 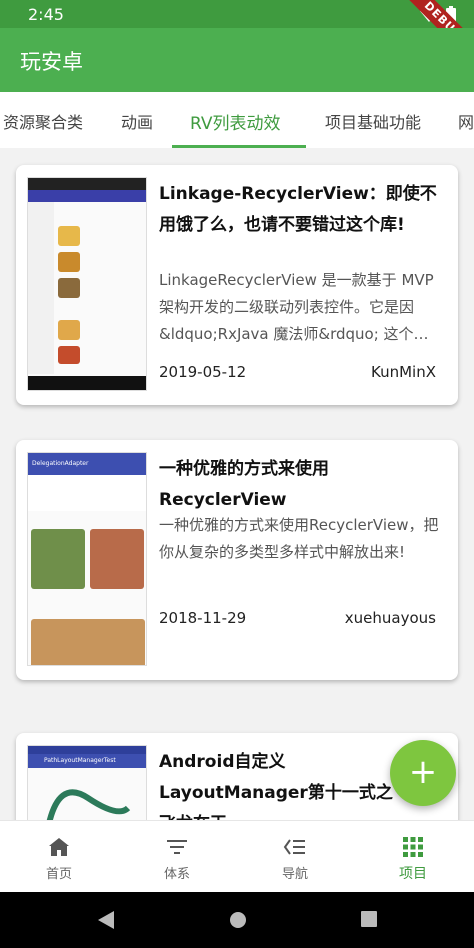 What do you see at coordinates (390, 618) in the screenshot?
I see `article-author: xuehuayous` at bounding box center [390, 618].